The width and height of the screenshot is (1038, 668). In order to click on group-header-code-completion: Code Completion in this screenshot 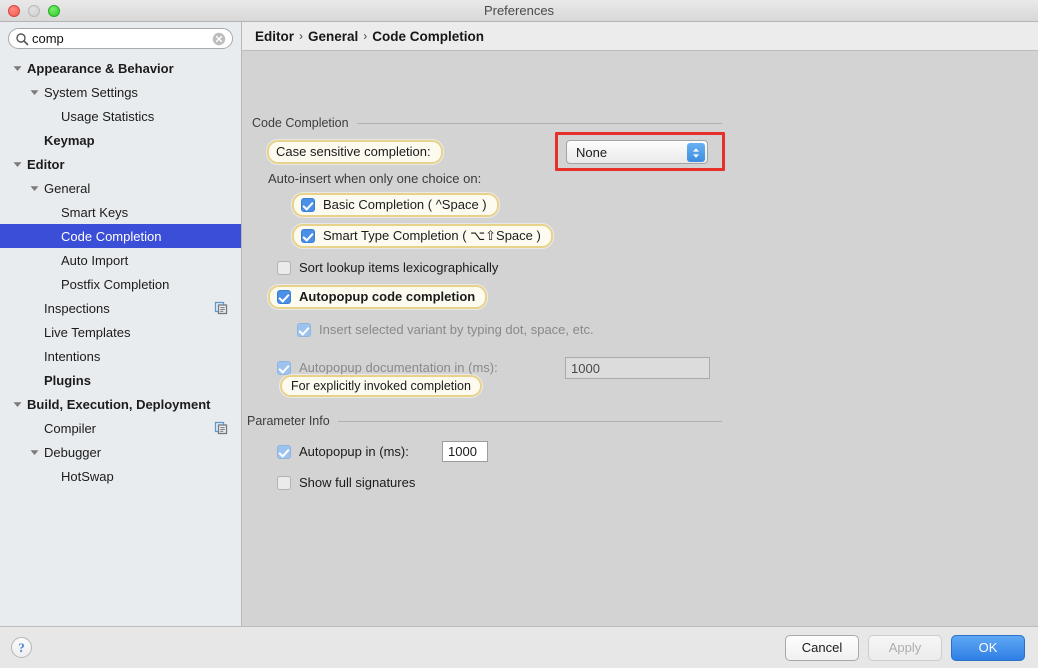, I will do `click(487, 123)`.